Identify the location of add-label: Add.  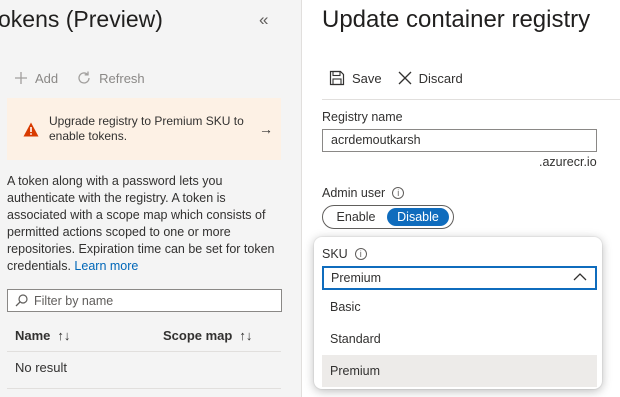
(47, 78).